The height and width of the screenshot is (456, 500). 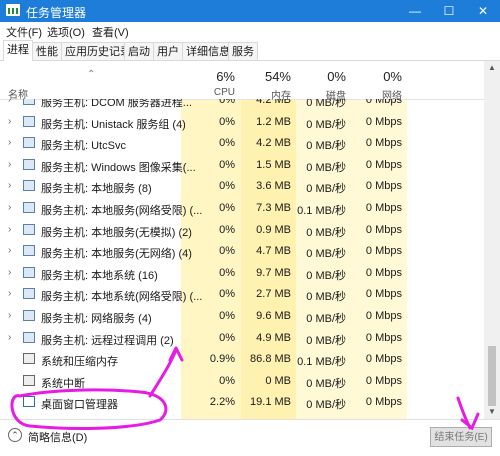 I want to click on menu-view: 查看(V), so click(x=110, y=32).